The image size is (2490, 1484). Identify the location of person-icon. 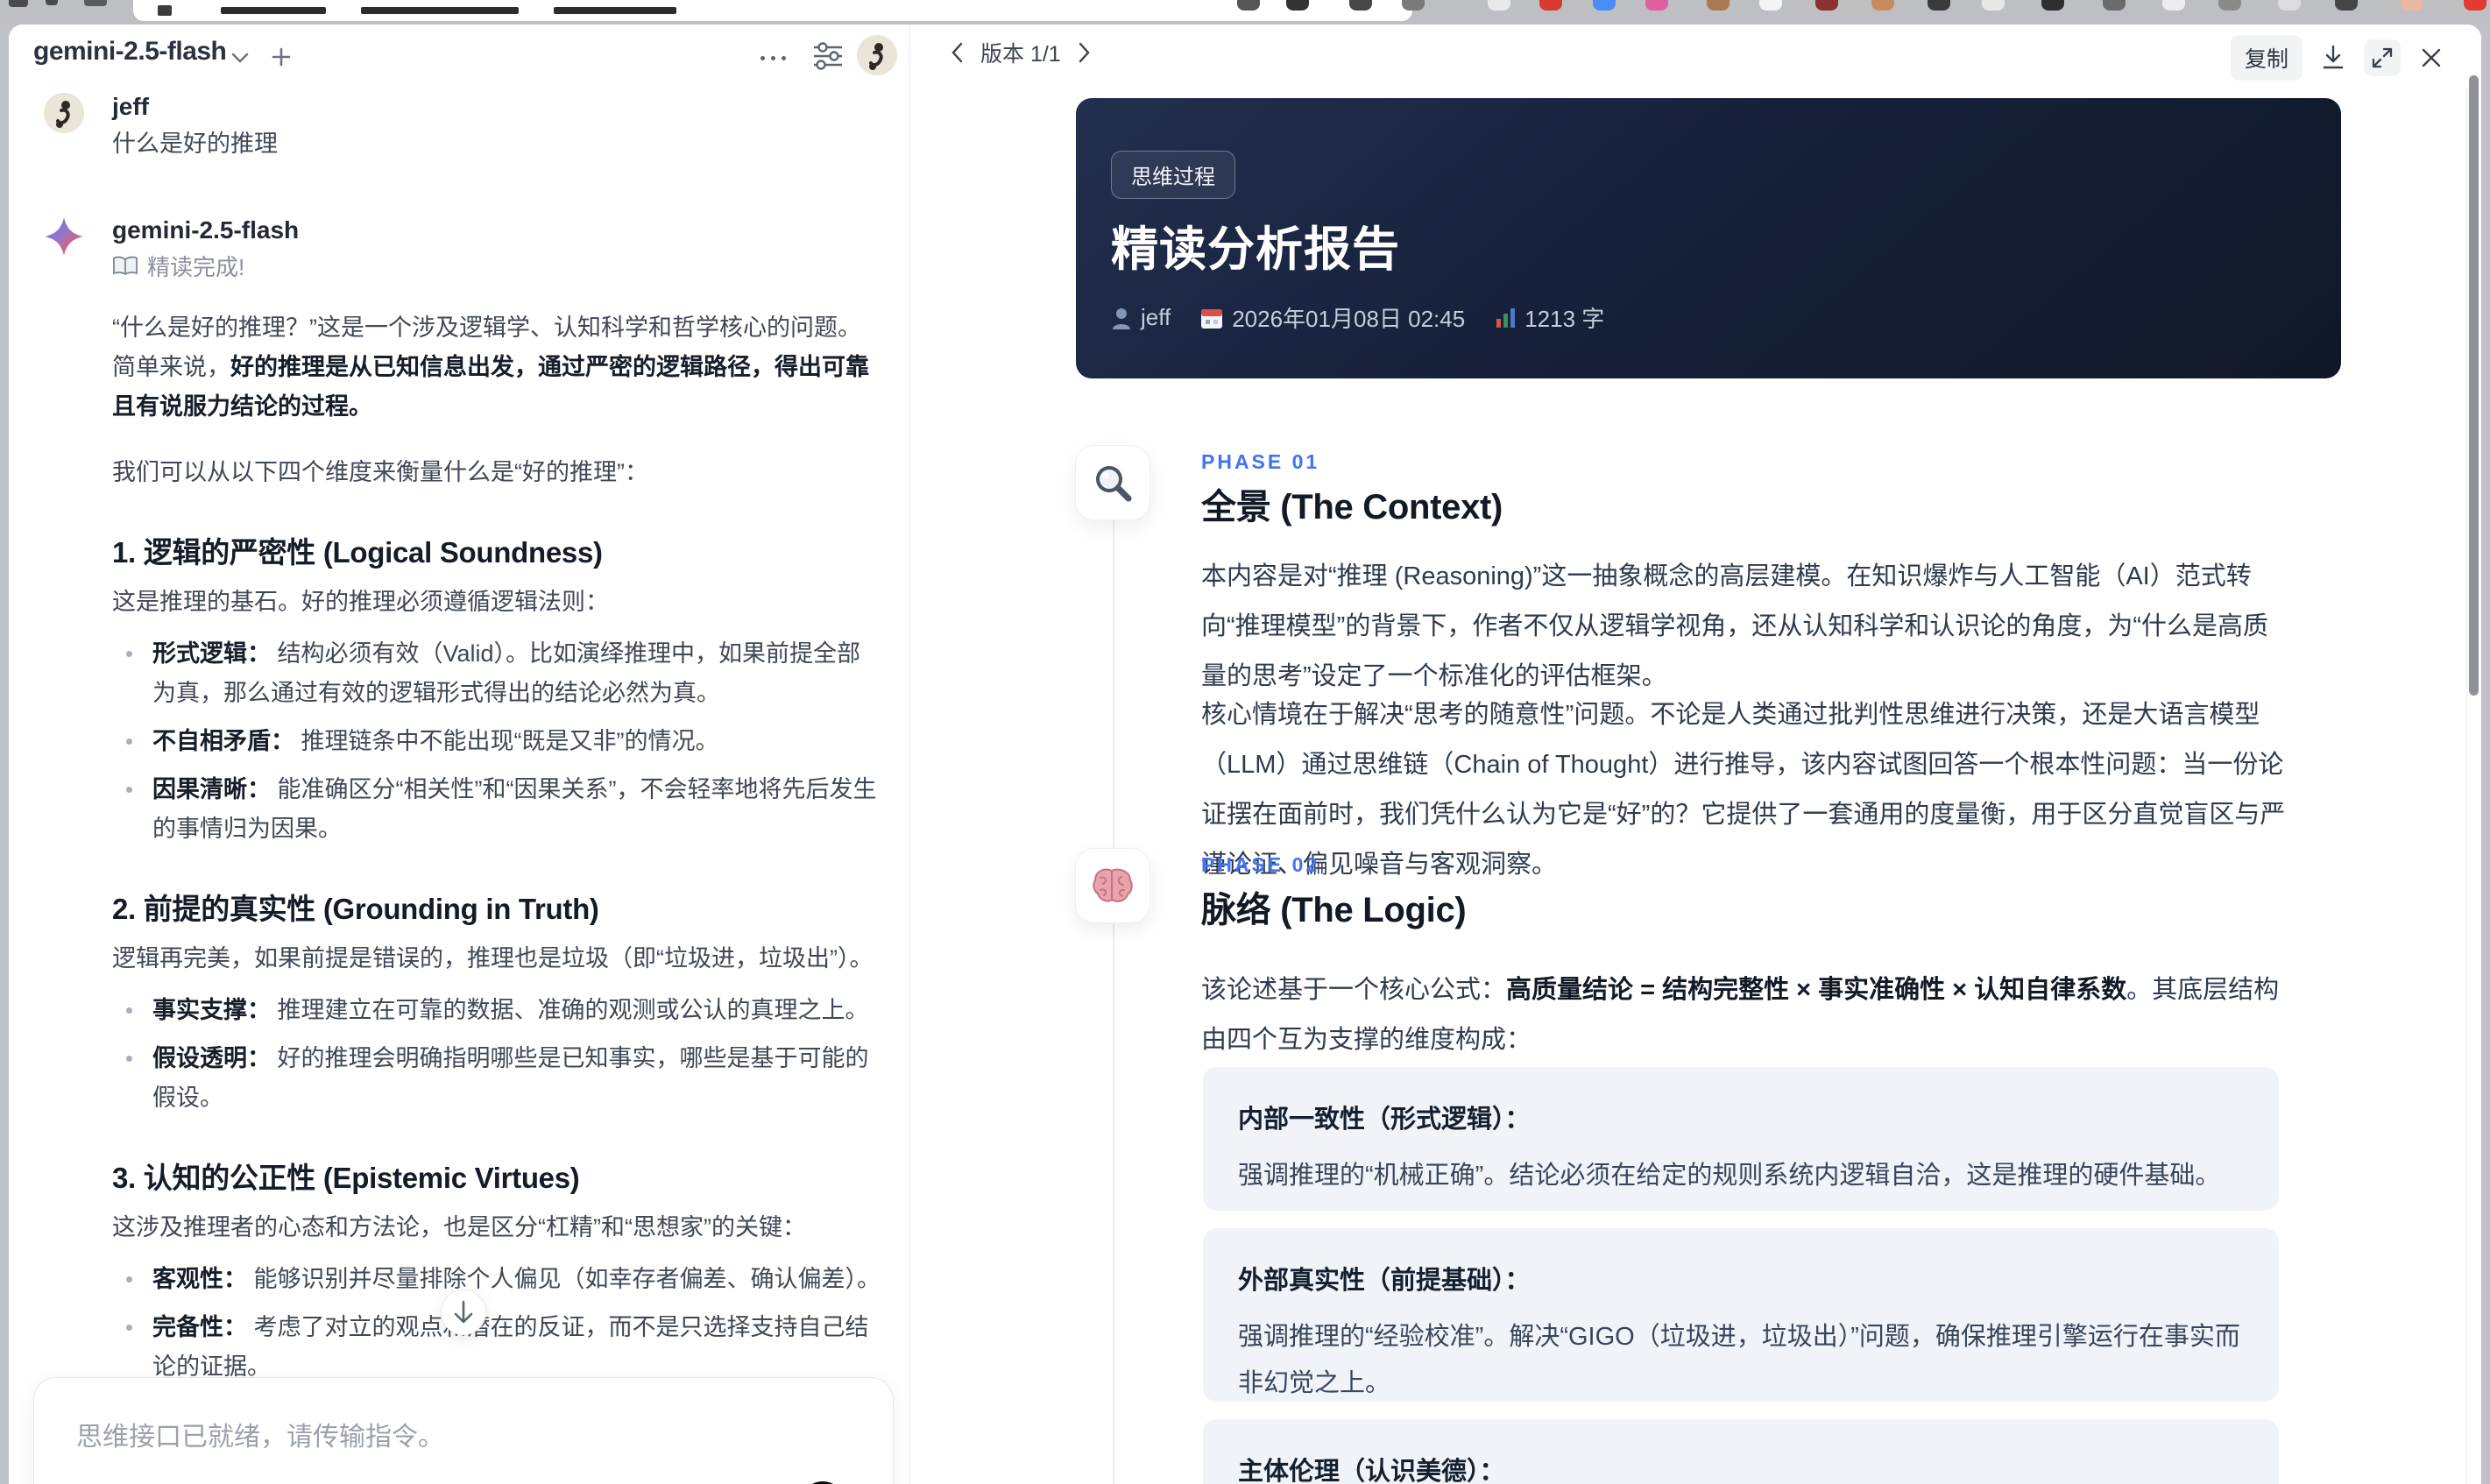
(1121, 318).